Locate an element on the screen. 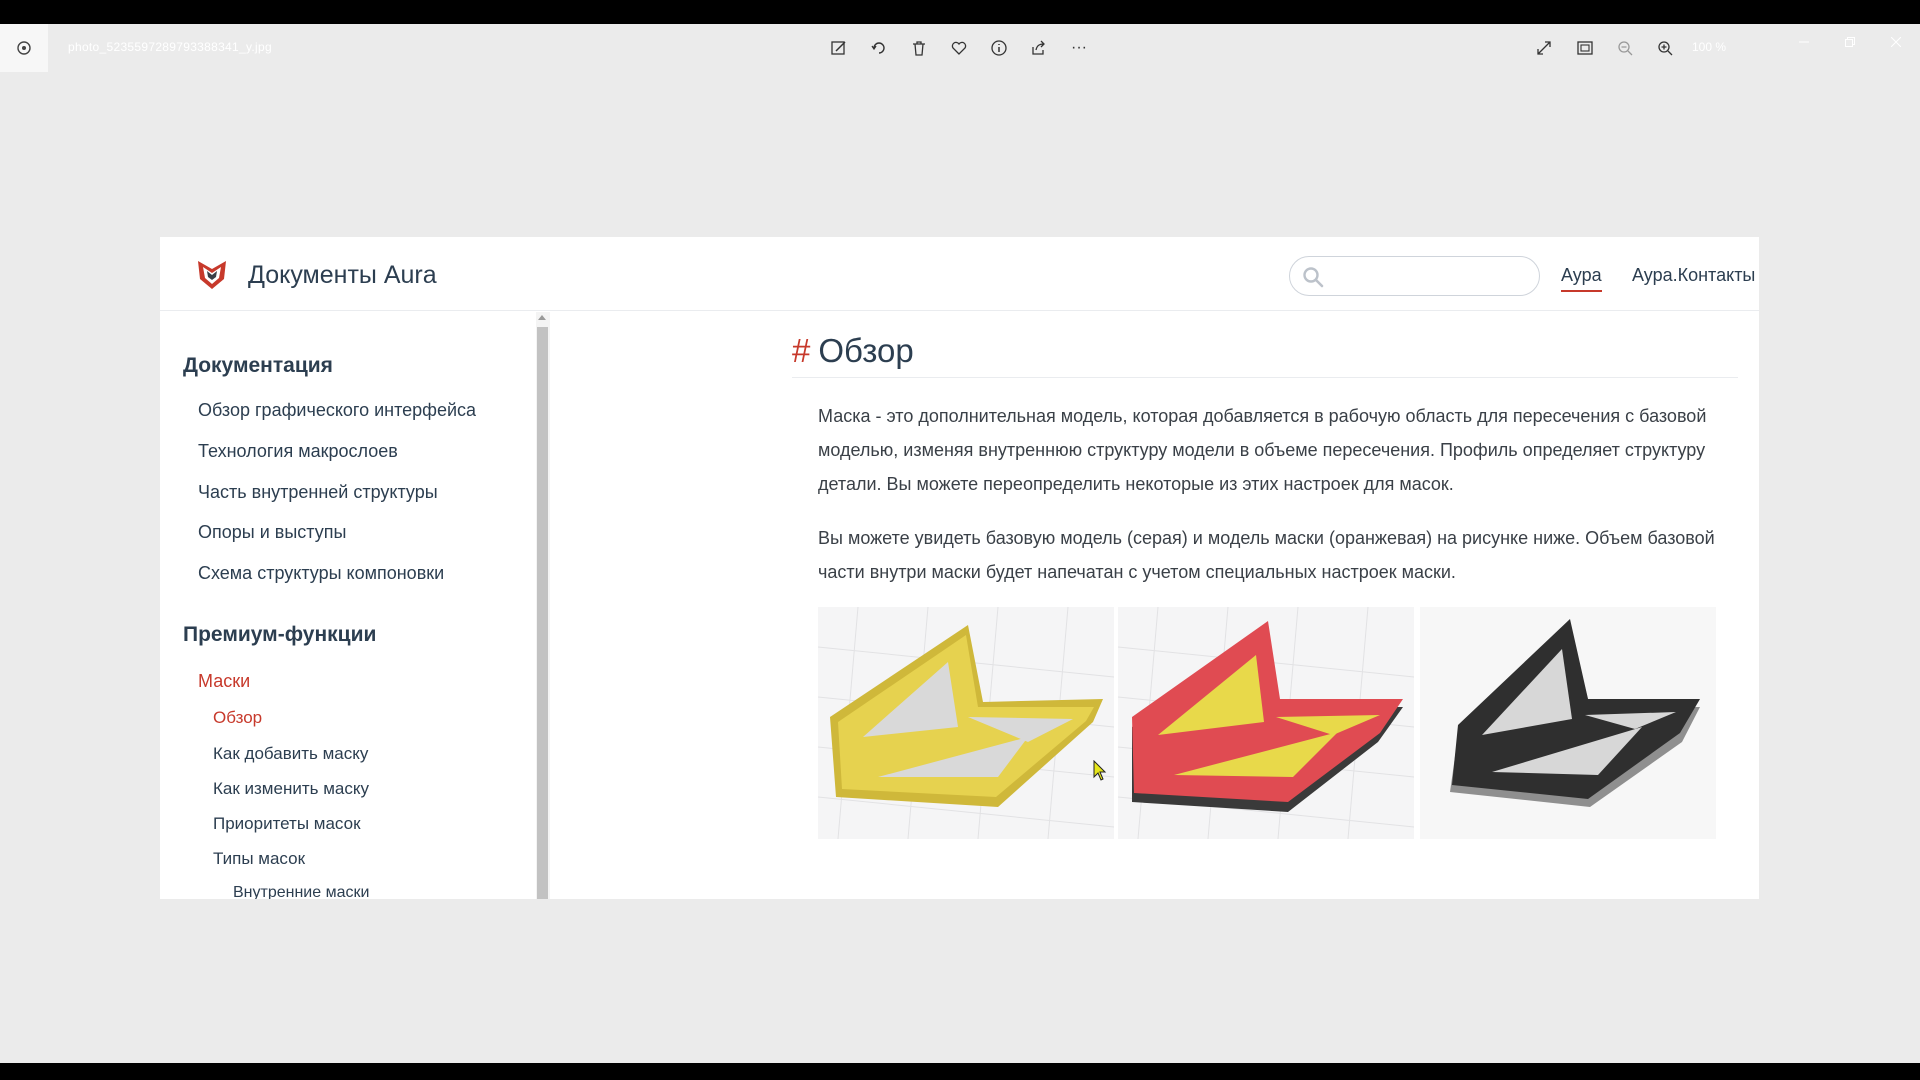  sidebar-item-layout-scheme: Схема структуры компоновки is located at coordinates (321, 573).